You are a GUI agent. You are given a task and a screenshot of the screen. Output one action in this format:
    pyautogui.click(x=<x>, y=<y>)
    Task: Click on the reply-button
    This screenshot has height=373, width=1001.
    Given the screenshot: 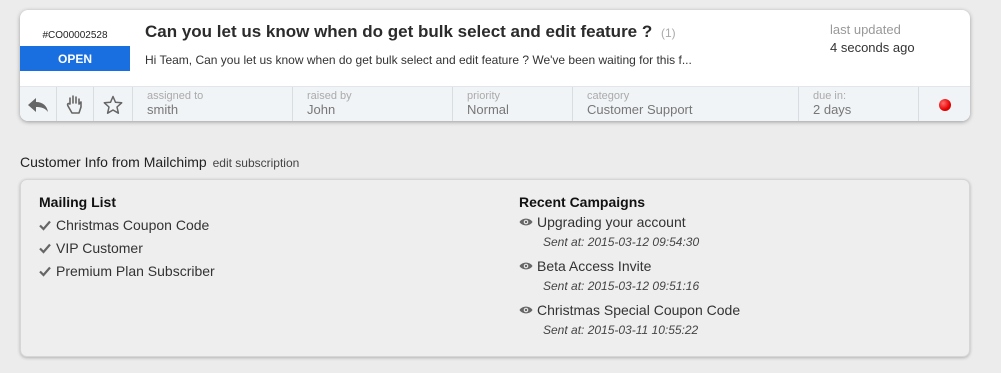 What is the action you would take?
    pyautogui.click(x=38, y=104)
    